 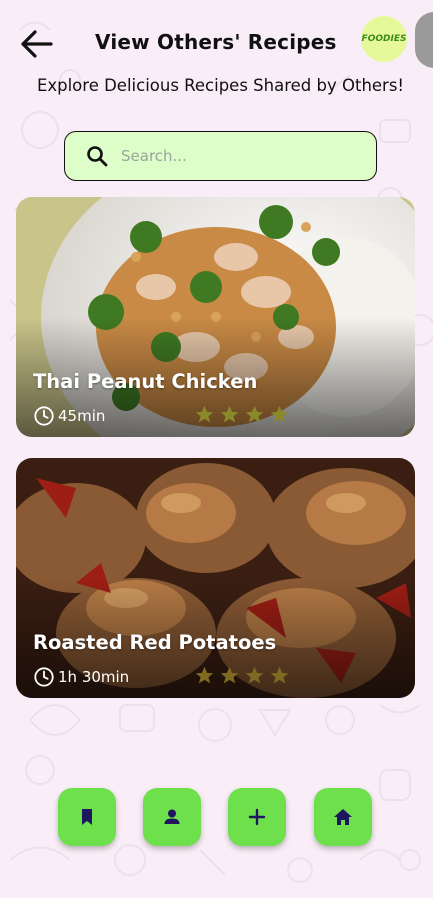 I want to click on person-icon, so click(x=172, y=816).